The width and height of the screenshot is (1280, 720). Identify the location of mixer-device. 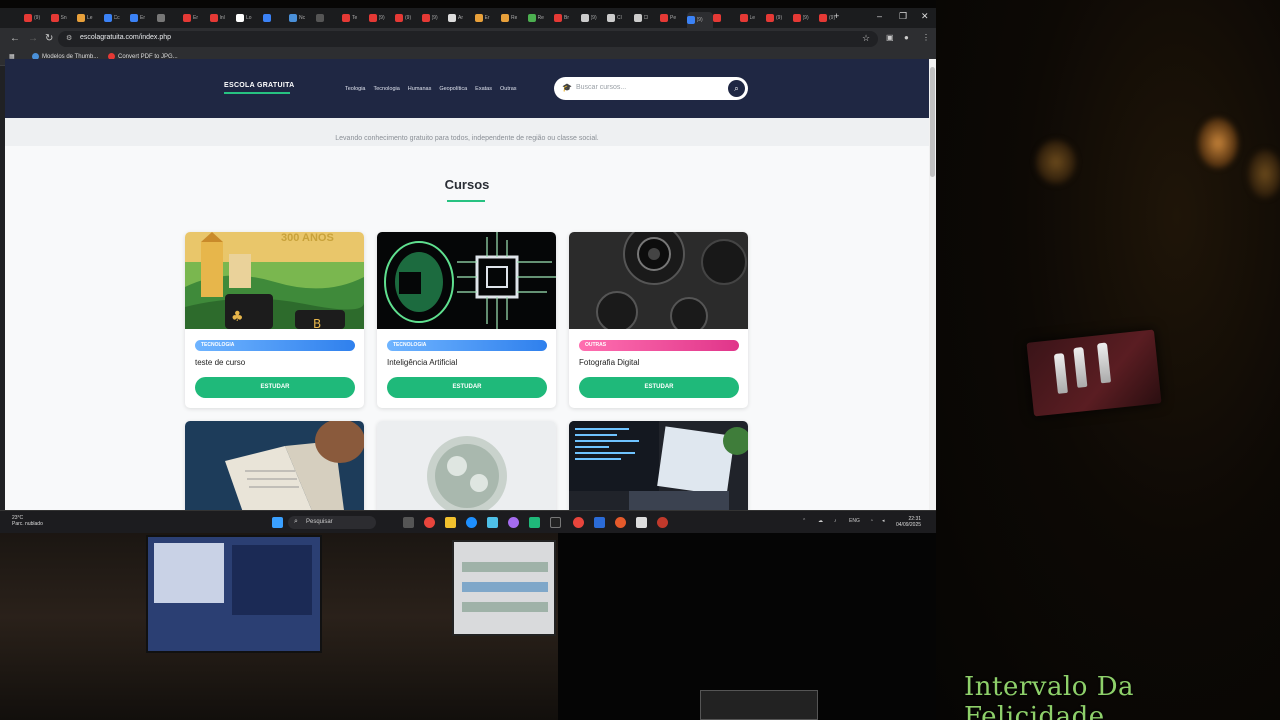
(759, 705).